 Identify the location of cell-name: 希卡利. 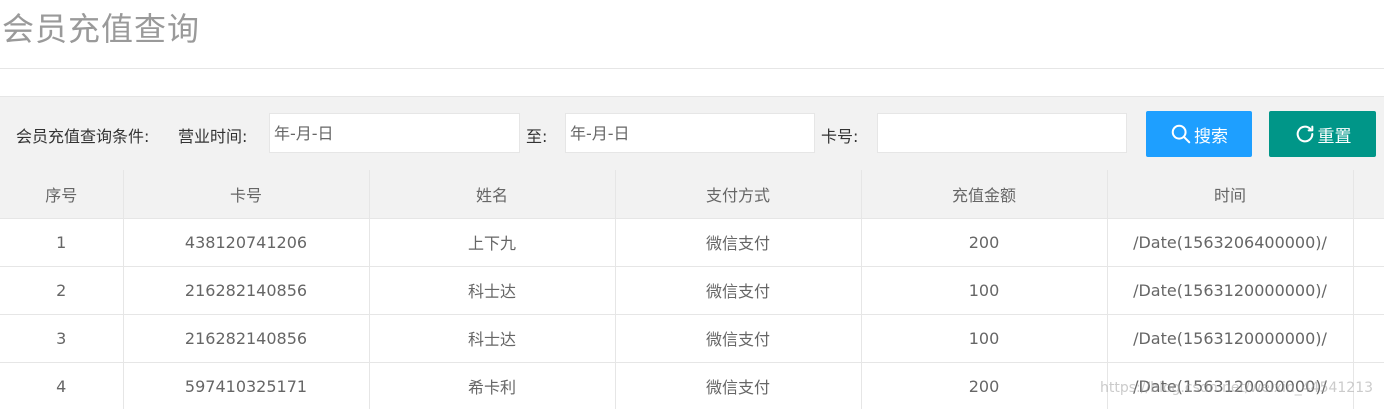
(492, 385).